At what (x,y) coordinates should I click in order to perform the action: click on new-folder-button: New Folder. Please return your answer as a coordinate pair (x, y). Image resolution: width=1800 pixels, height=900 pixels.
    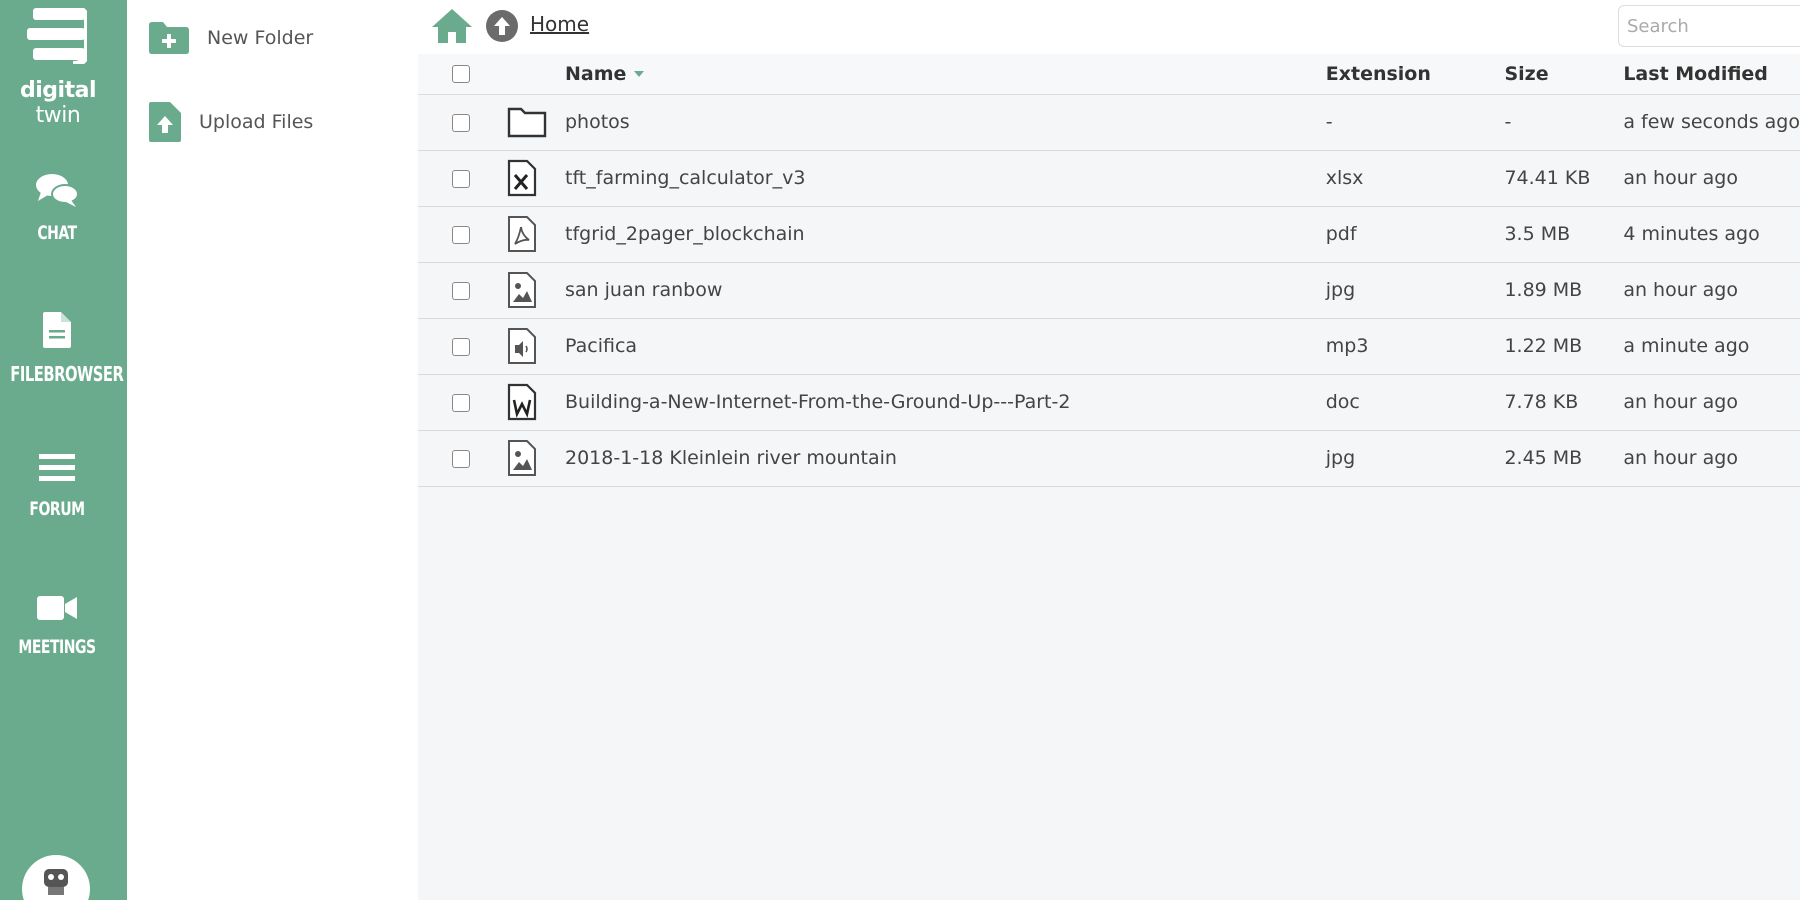
    Looking at the image, I should click on (231, 38).